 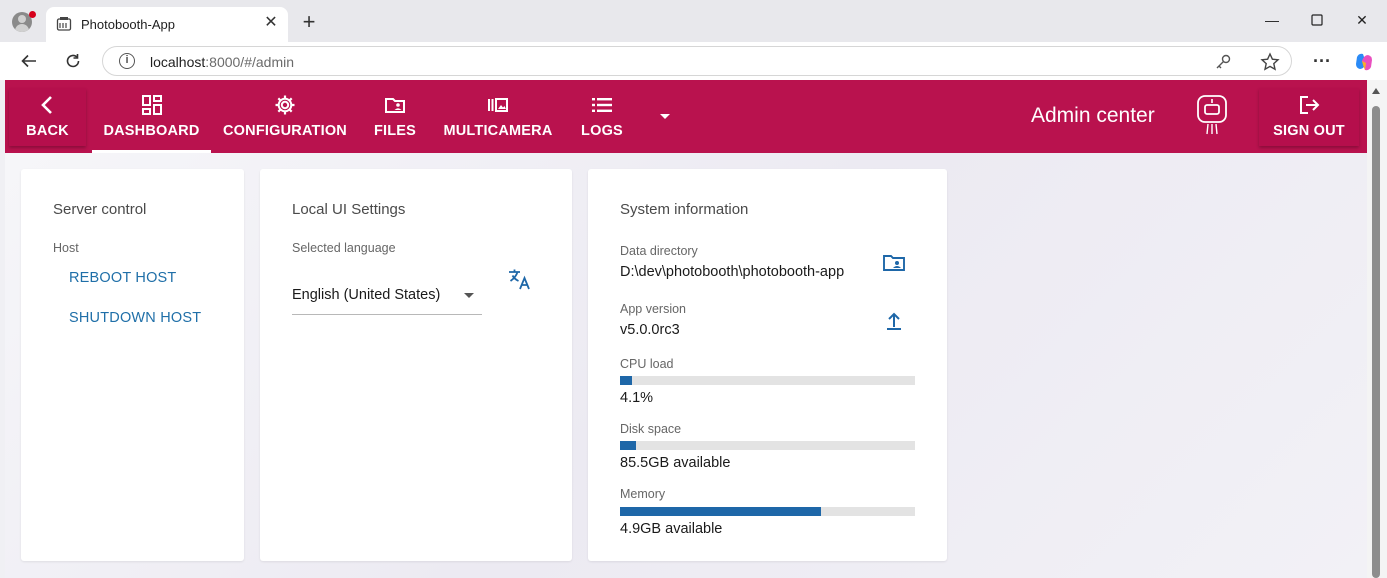 What do you see at coordinates (1223, 62) in the screenshot?
I see `key-icon` at bounding box center [1223, 62].